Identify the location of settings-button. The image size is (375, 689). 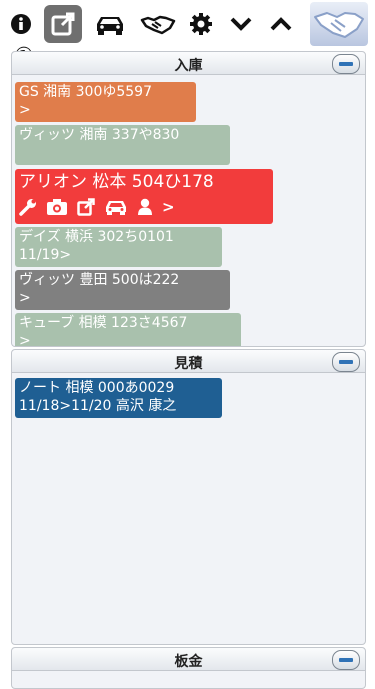
(201, 24).